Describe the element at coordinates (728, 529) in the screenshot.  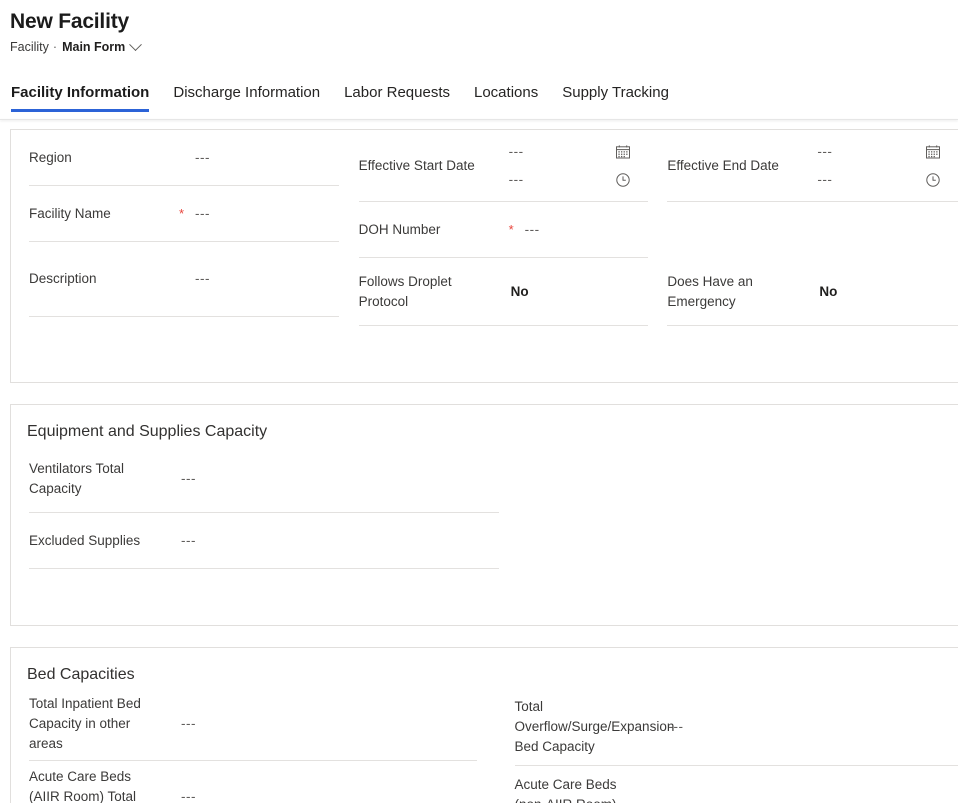
I see `section-equipment-column-b` at that location.